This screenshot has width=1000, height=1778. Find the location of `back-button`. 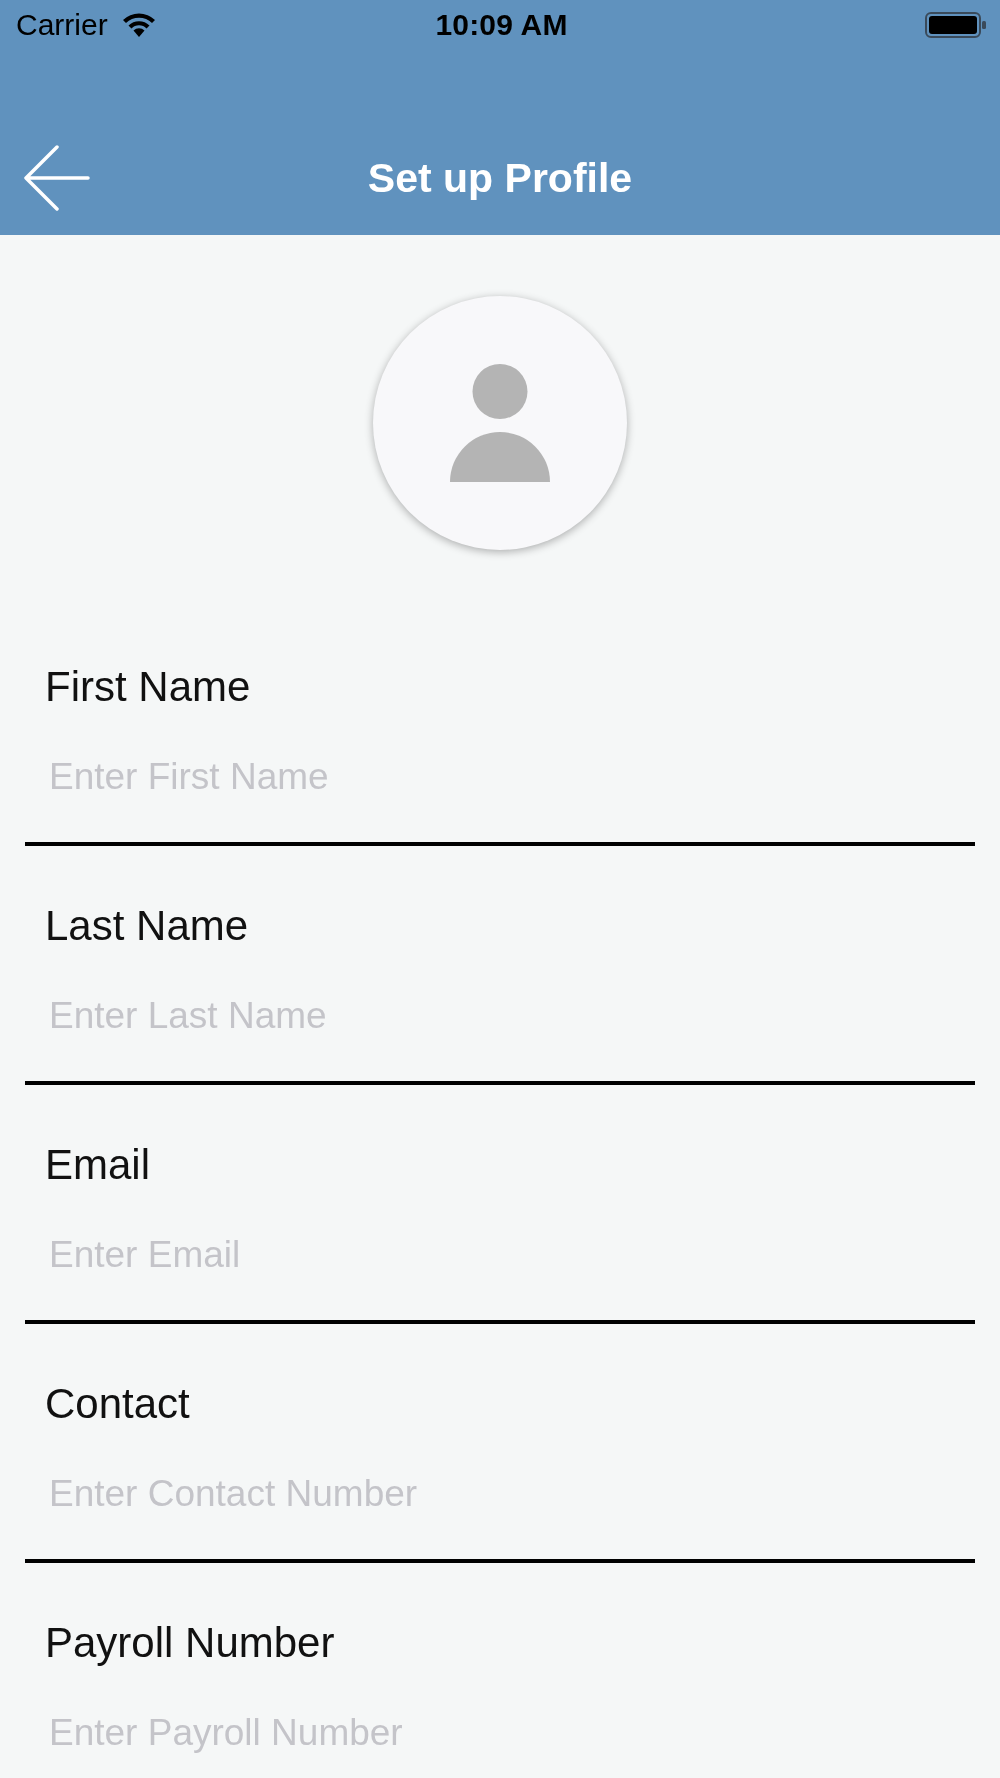

back-button is located at coordinates (57, 178).